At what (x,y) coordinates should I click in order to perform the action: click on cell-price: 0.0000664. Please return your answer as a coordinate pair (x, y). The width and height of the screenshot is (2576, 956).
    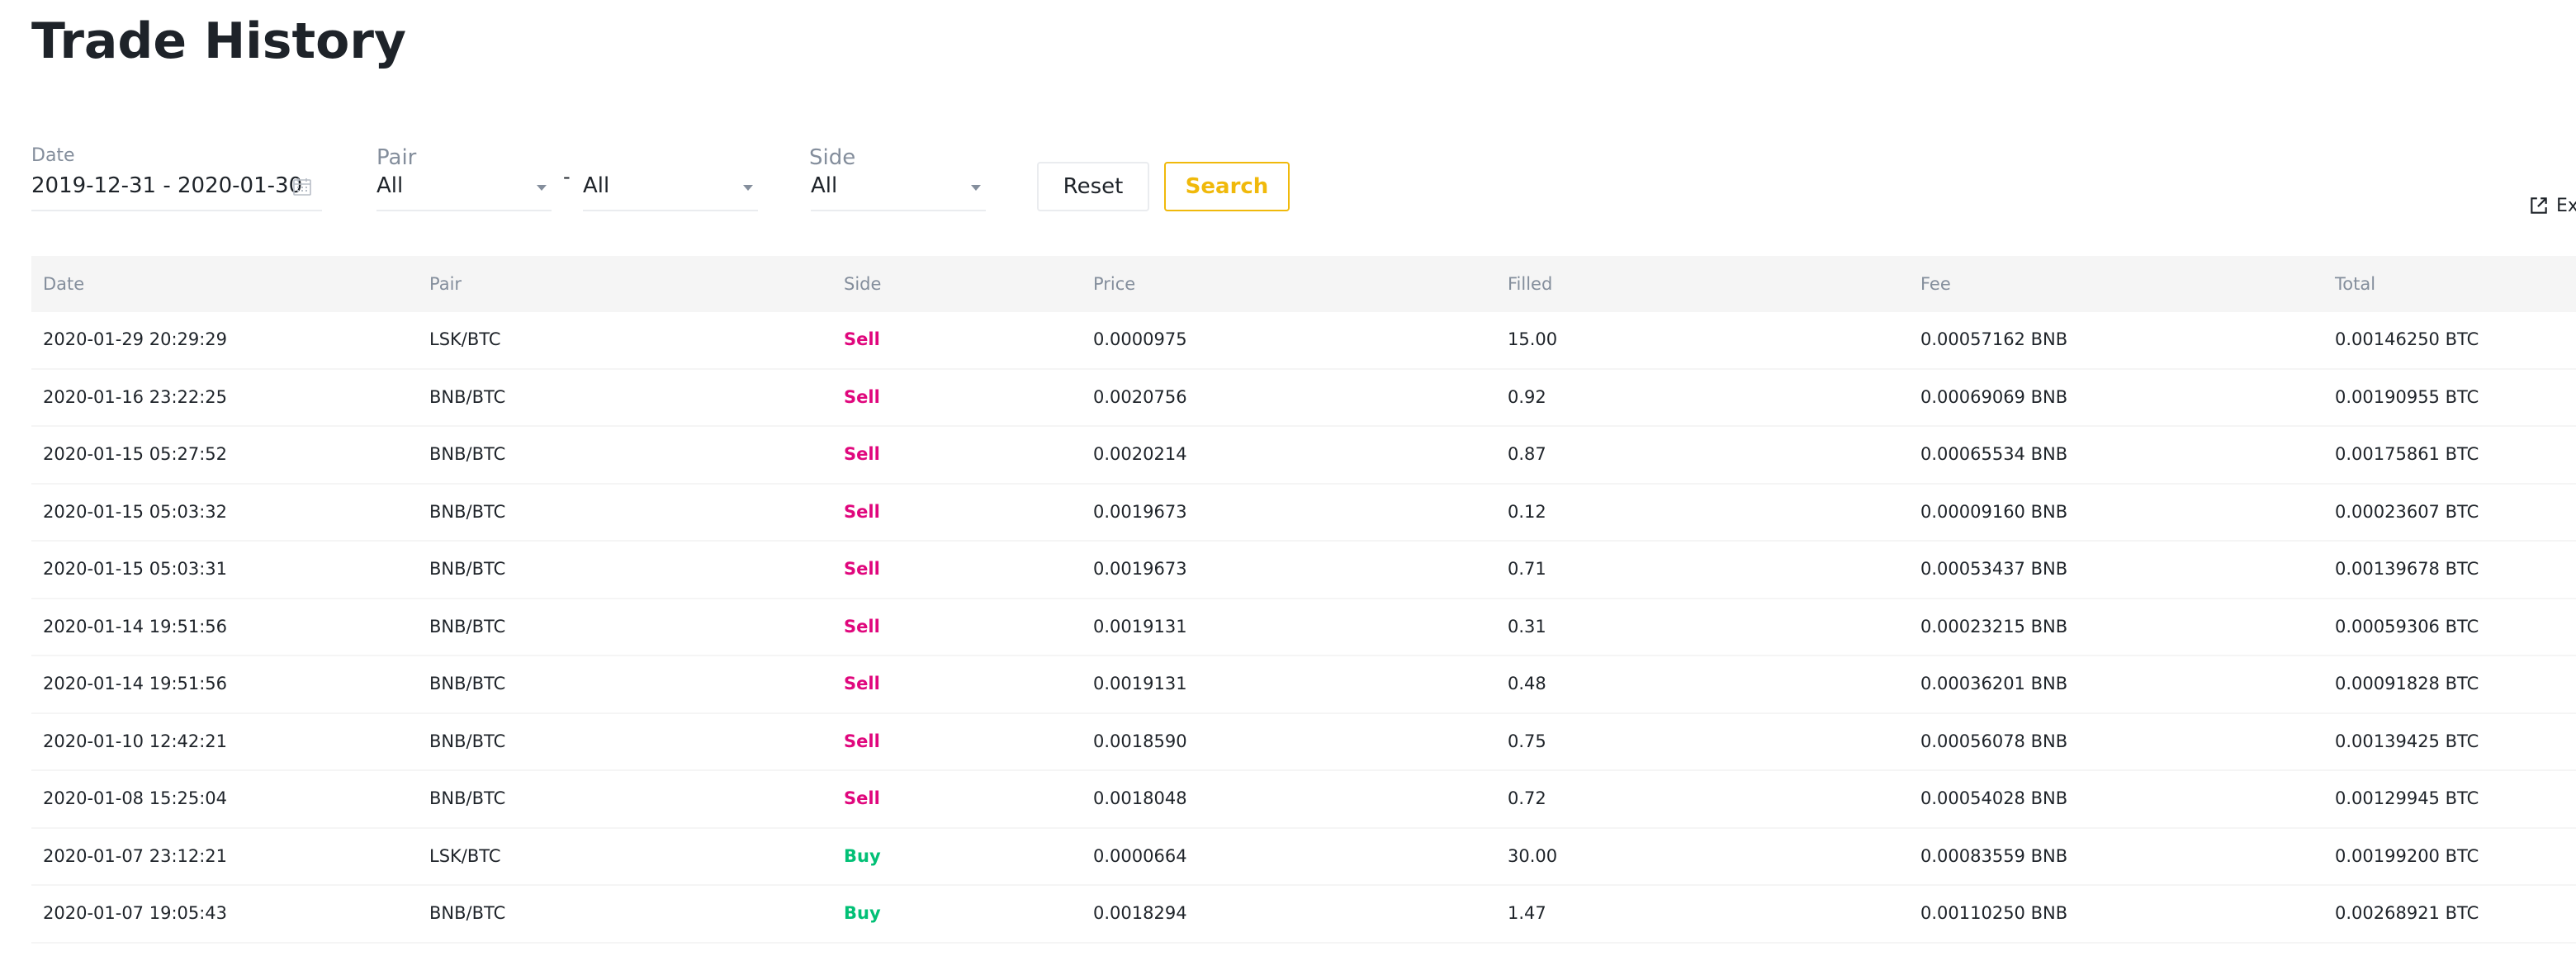
    Looking at the image, I should click on (1140, 855).